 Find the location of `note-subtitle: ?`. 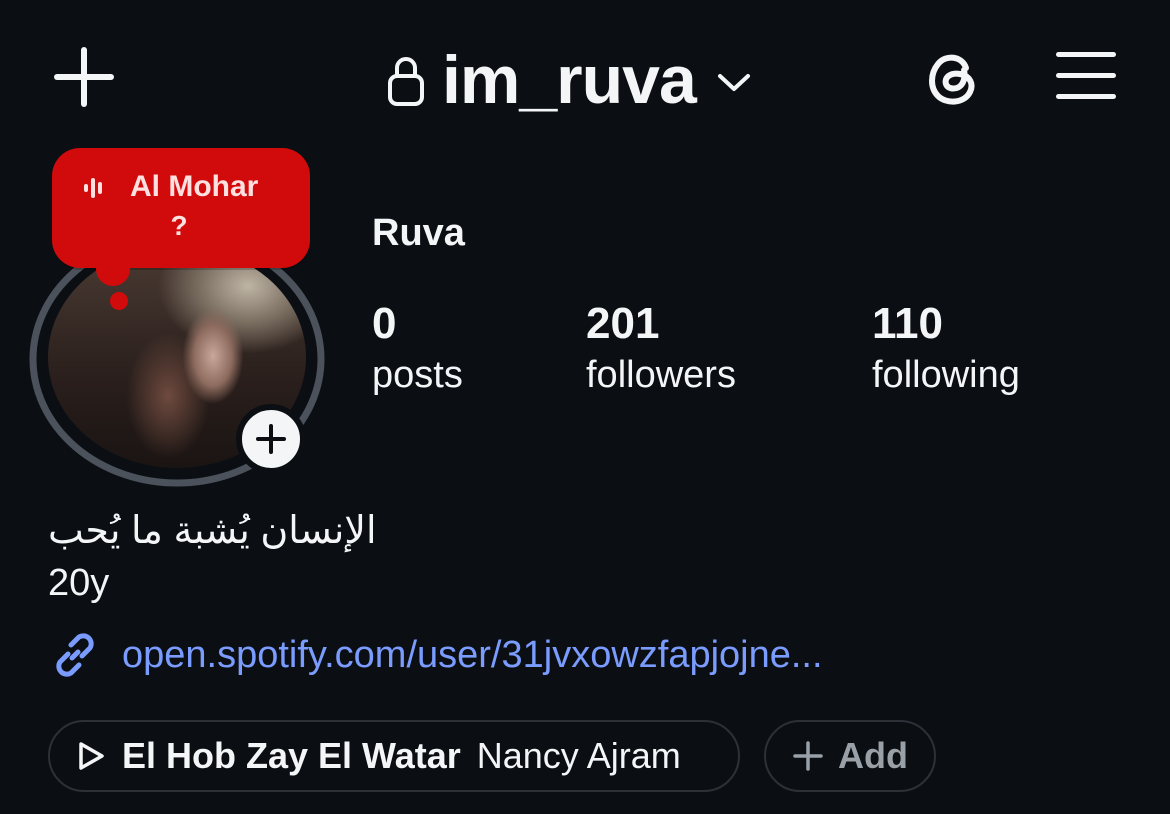

note-subtitle: ? is located at coordinates (179, 225).